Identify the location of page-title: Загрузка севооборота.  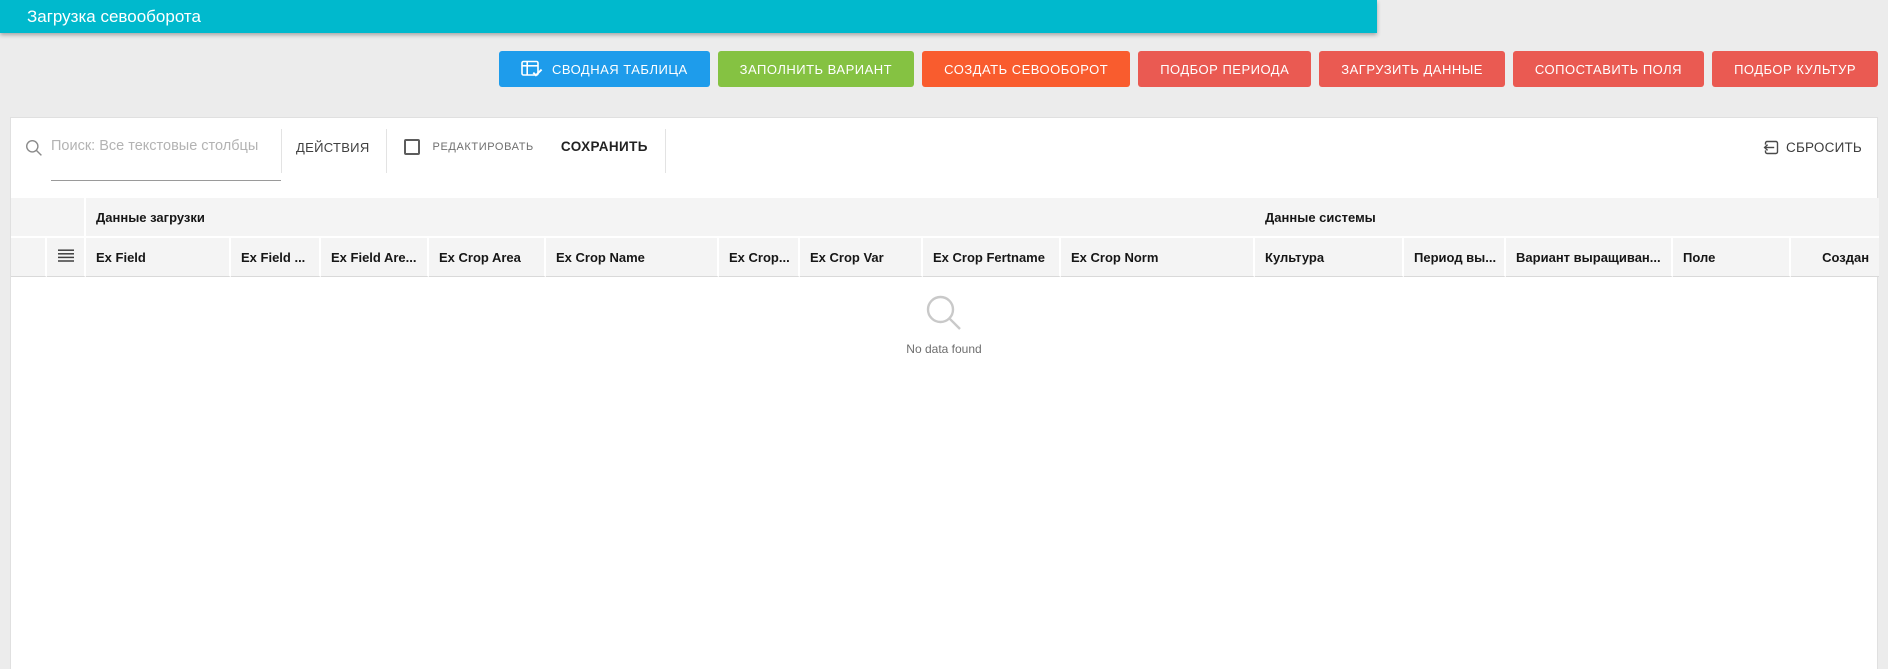
(114, 16).